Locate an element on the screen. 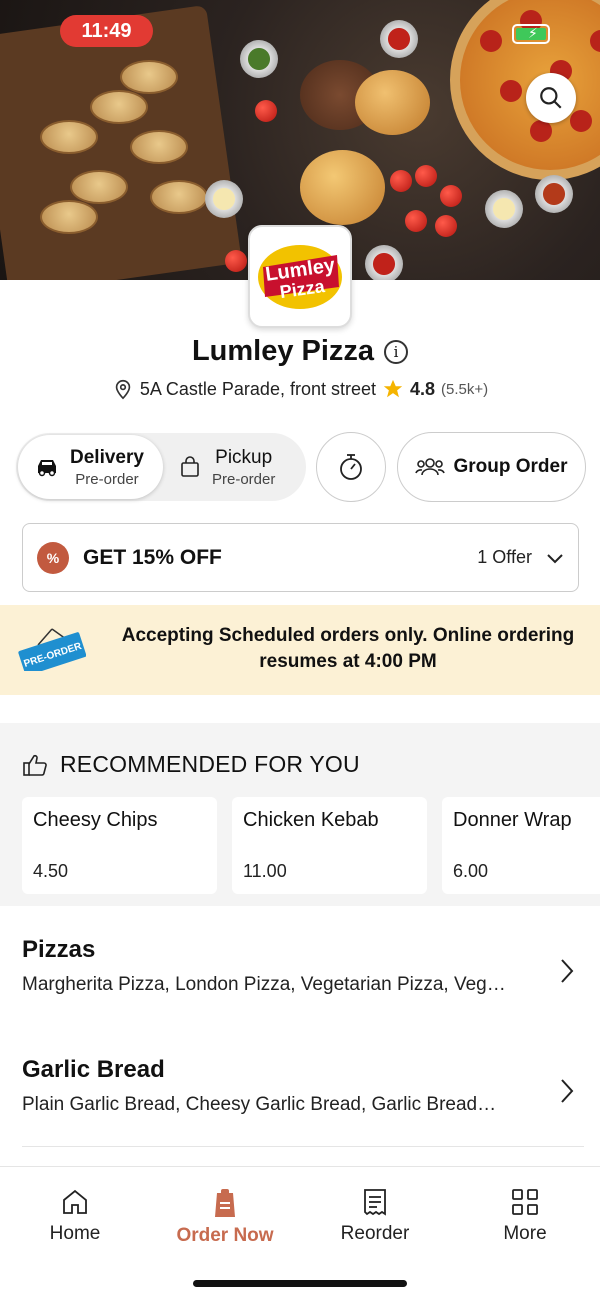 This screenshot has width=600, height=1298. car-icon is located at coordinates (47, 468).